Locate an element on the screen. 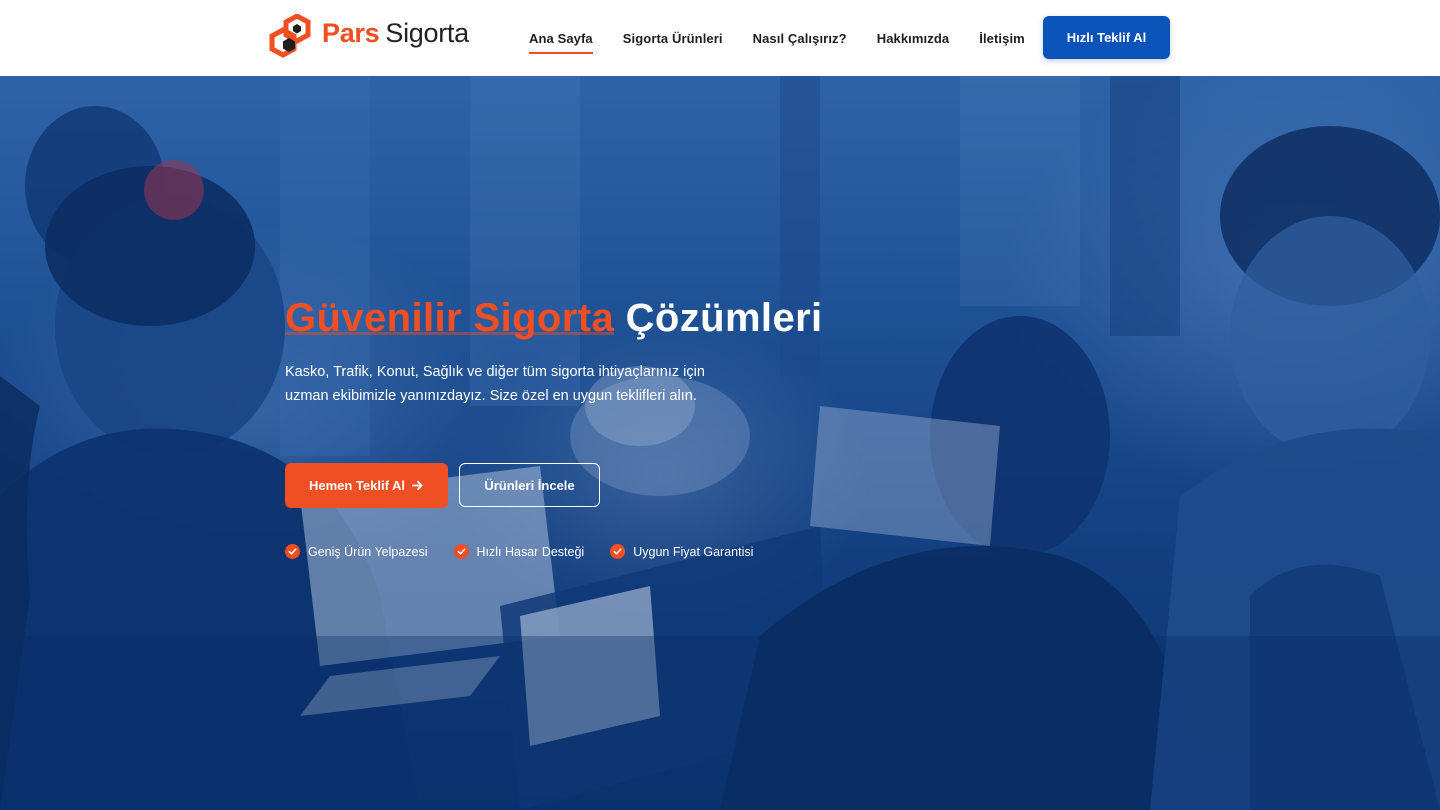 Image resolution: width=1440 pixels, height=810 pixels. feature-item: Hızlı Hasar Desteği is located at coordinates (519, 551).